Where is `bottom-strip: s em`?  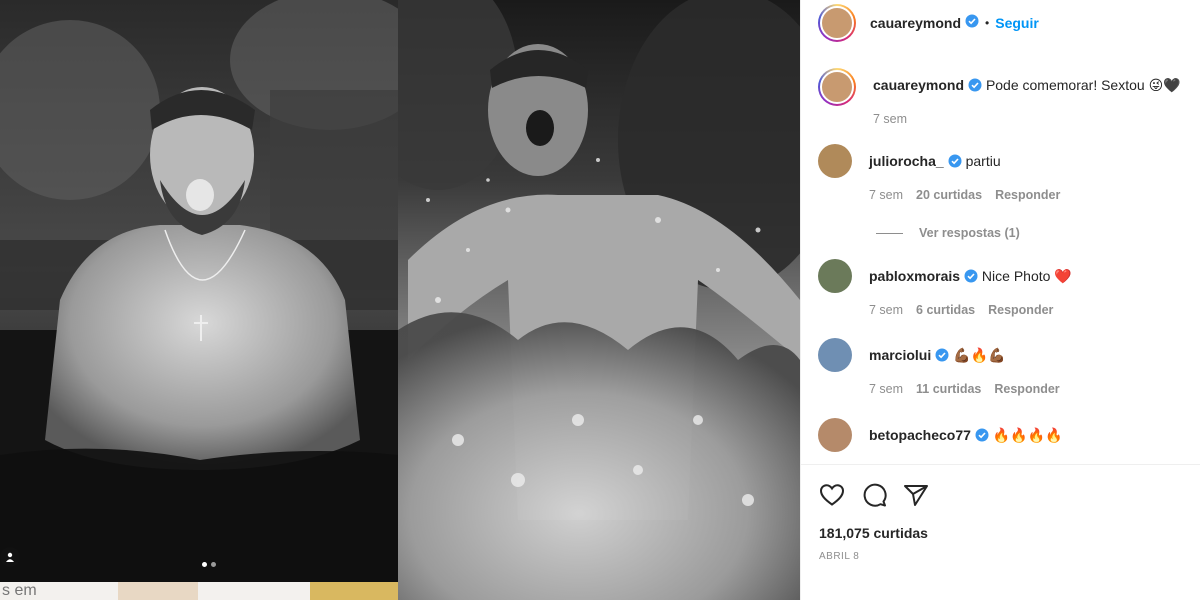 bottom-strip: s em is located at coordinates (199, 591).